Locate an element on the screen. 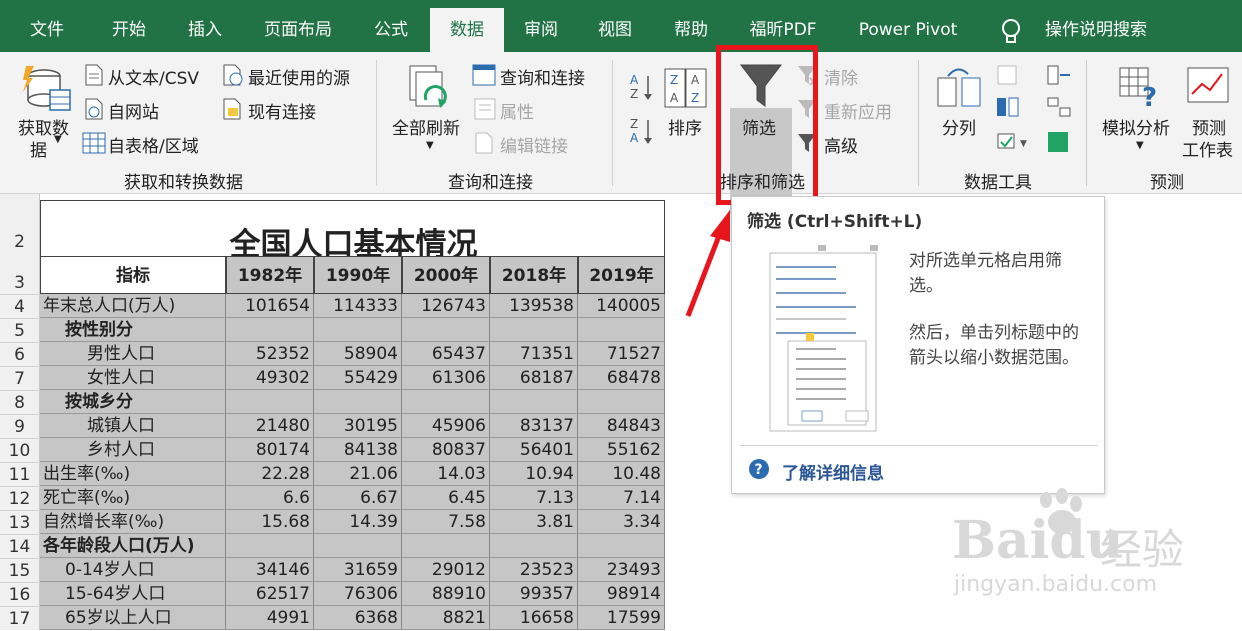 Image resolution: width=1242 pixels, height=631 pixels. properties-button: 属性 is located at coordinates (517, 110).